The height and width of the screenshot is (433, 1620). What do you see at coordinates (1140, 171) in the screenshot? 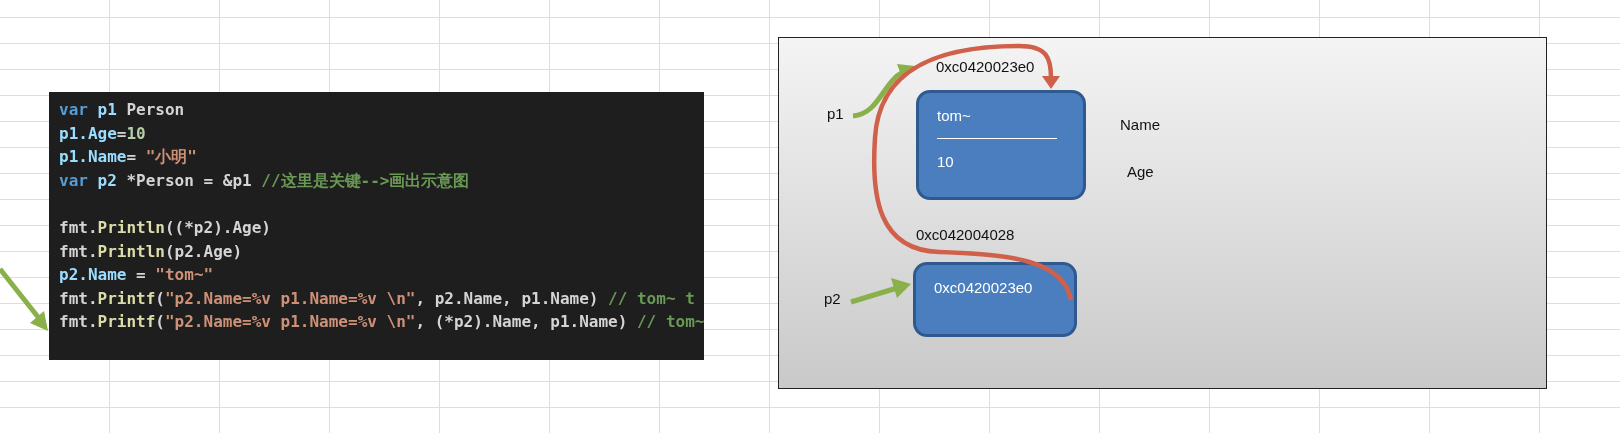
I see `field-label: Age` at bounding box center [1140, 171].